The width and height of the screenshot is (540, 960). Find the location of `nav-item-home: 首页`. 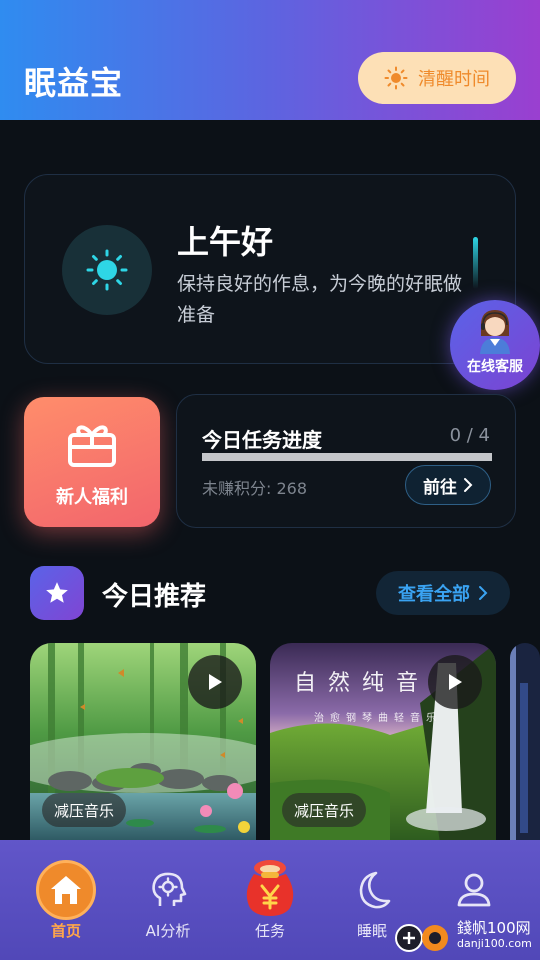

nav-item-home: 首页 is located at coordinates (66, 900).